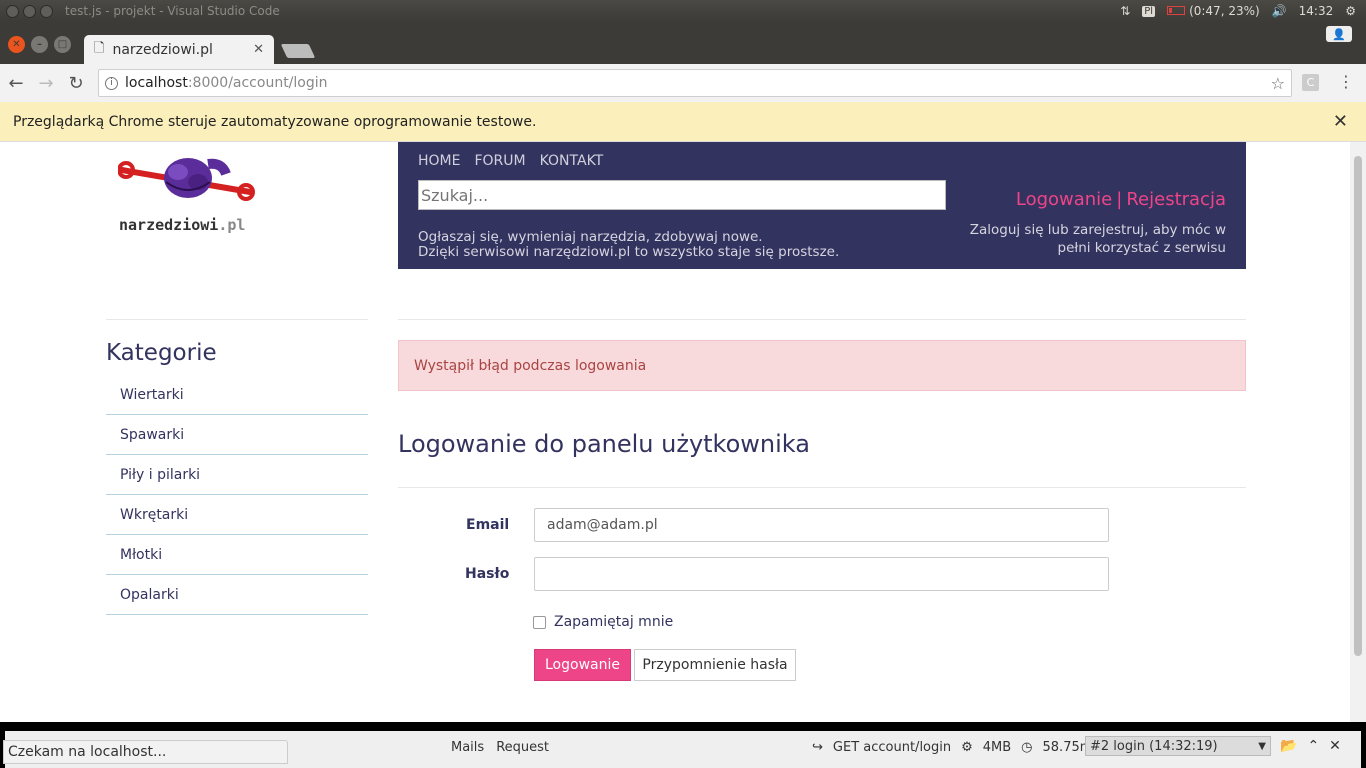 This screenshot has height=768, width=1366. What do you see at coordinates (237, 395) in the screenshot?
I see `category-item-wiertarki: Wiertarki` at bounding box center [237, 395].